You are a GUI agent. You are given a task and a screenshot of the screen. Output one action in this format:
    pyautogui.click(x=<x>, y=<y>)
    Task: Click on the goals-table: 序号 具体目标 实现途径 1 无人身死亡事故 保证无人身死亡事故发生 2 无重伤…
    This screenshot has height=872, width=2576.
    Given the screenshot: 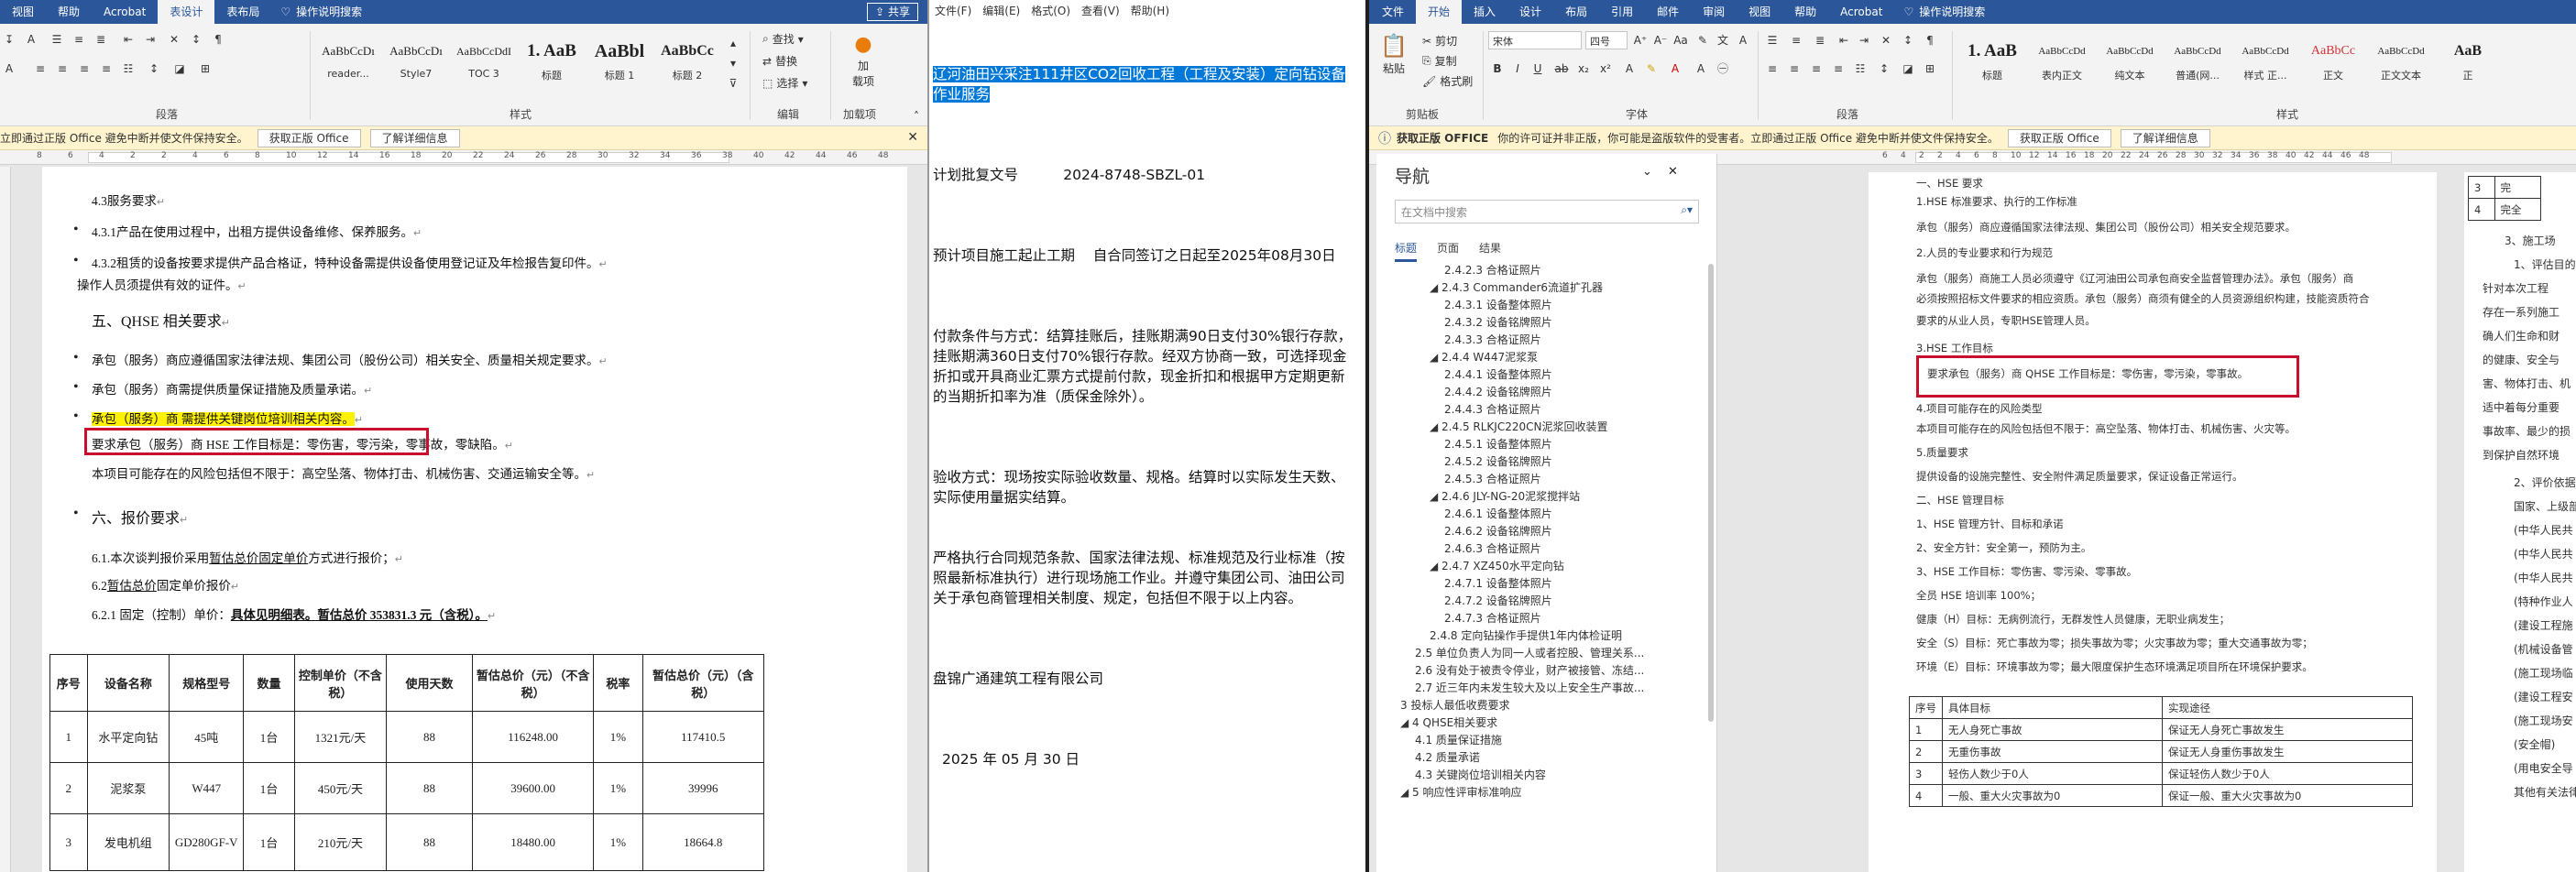 What is the action you would take?
    pyautogui.click(x=2161, y=751)
    